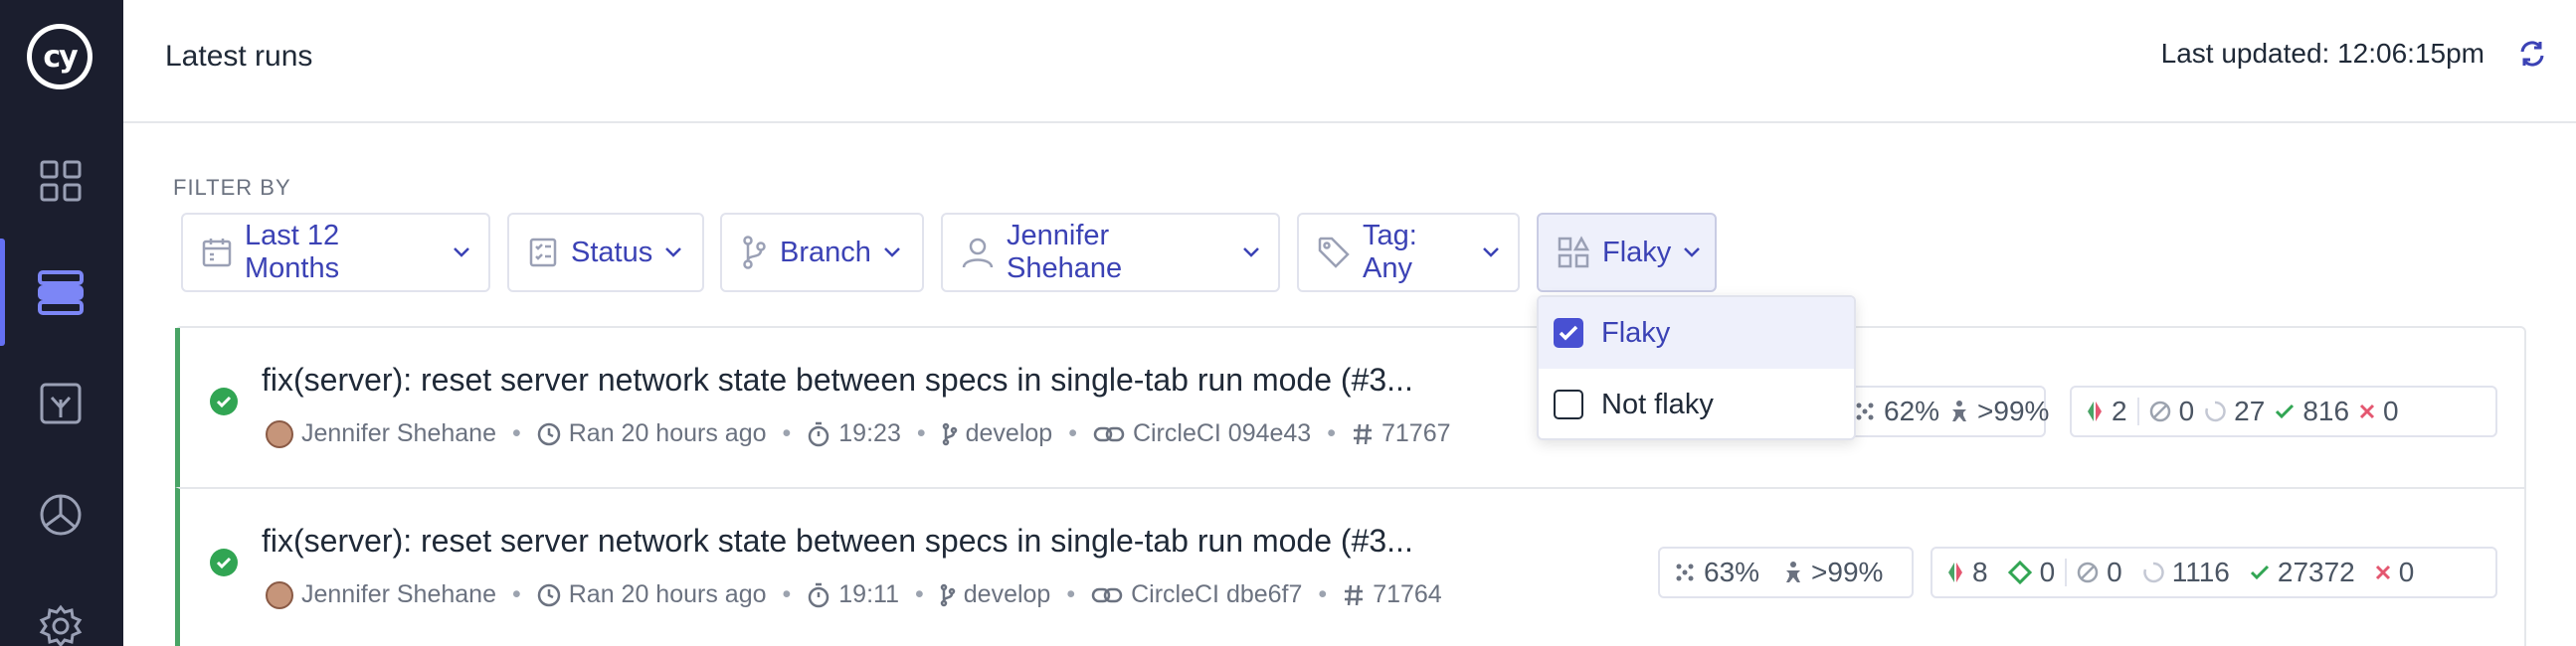  I want to click on clock-icon, so click(548, 434).